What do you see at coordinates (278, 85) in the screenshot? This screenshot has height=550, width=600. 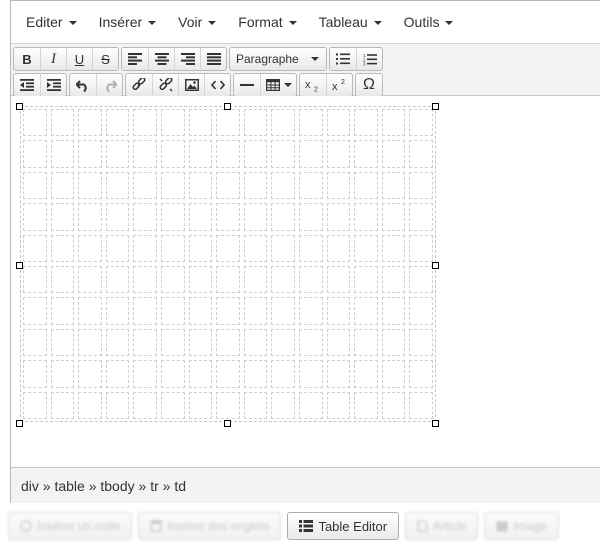 I see `table-button` at bounding box center [278, 85].